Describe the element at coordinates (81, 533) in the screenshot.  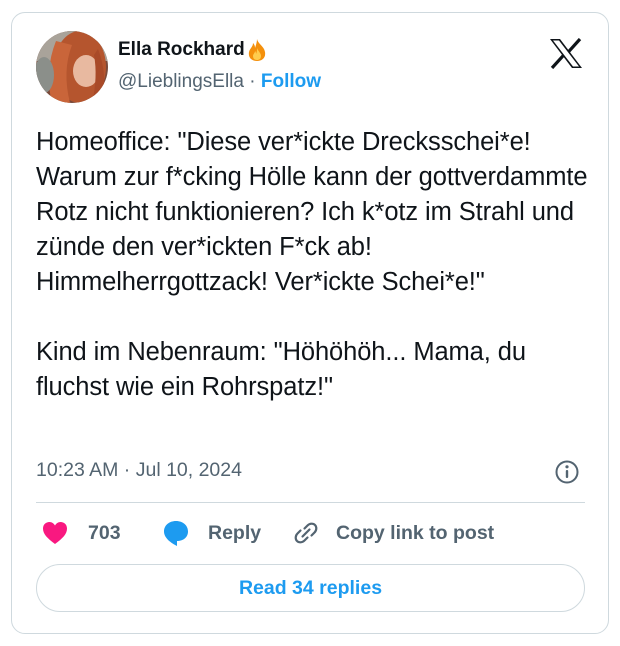
I see `like-button: 703` at that location.